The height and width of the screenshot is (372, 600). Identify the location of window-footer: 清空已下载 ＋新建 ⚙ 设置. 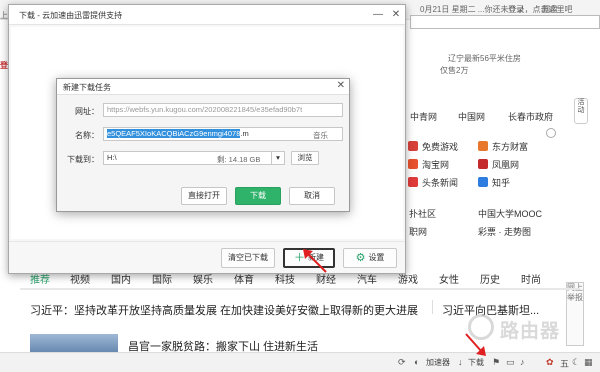
(207, 257).